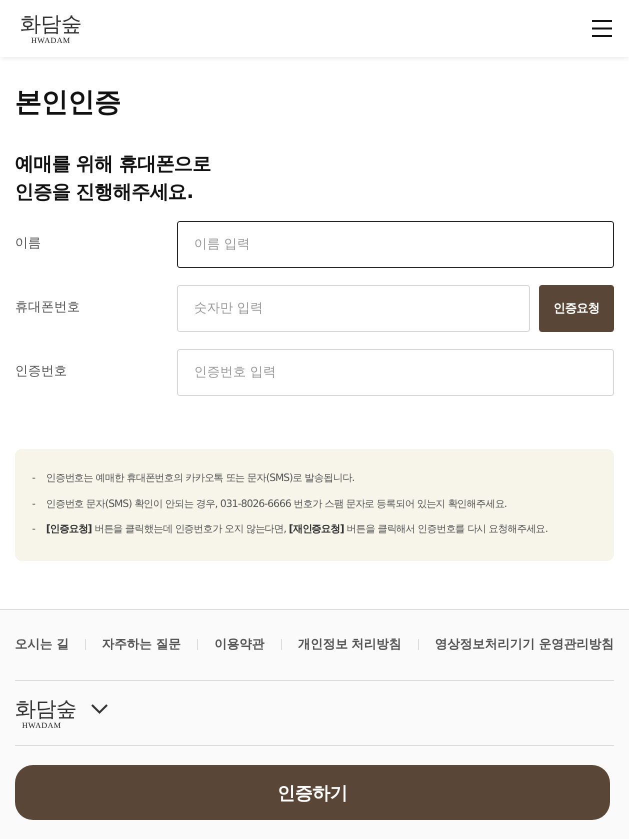  What do you see at coordinates (602, 28) in the screenshot?
I see `menu-icon` at bounding box center [602, 28].